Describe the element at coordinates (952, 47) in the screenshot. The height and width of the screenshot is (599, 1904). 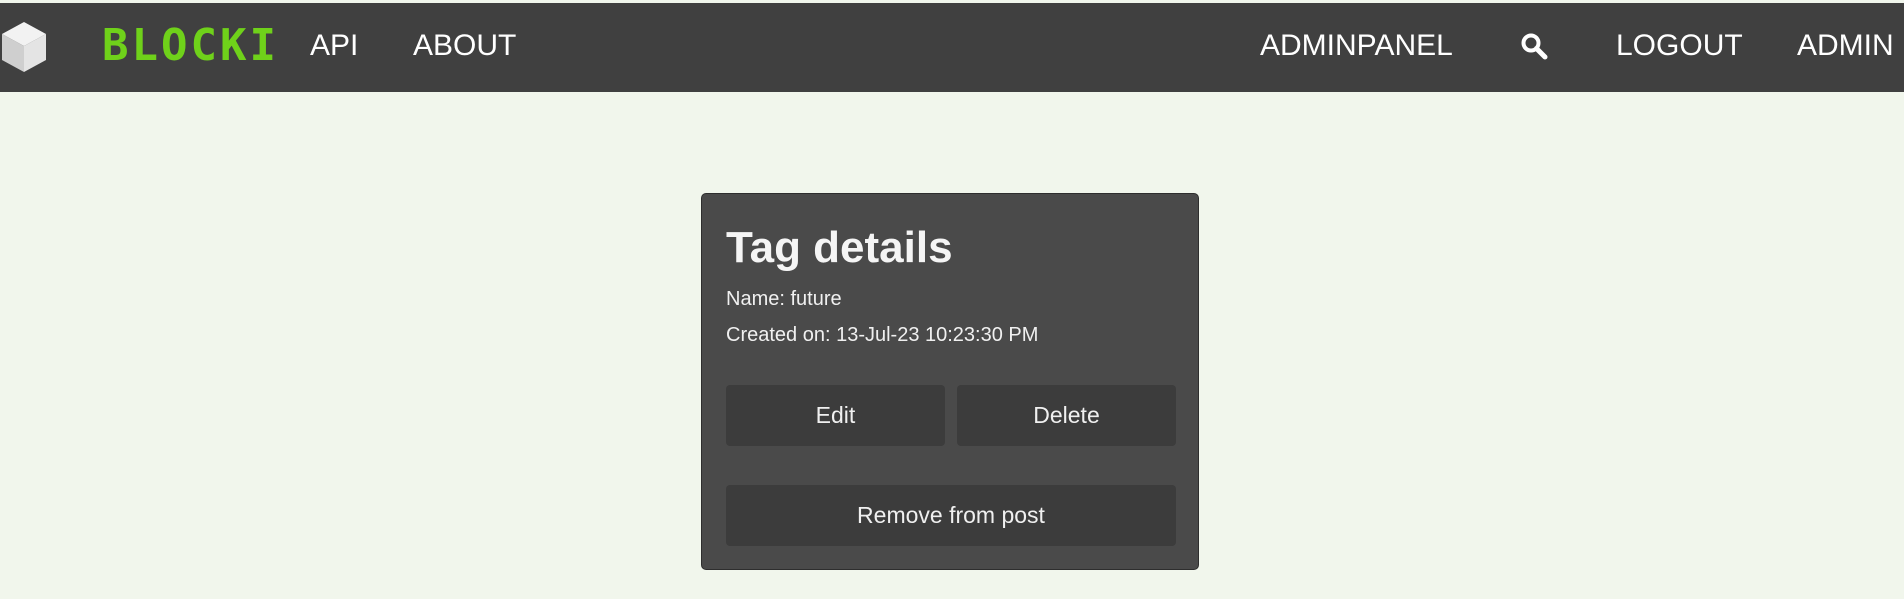
I see `top-navigation-bar: BLOCKI API ABOUT ADMINPANEL LOGOUT ADMIN` at that location.